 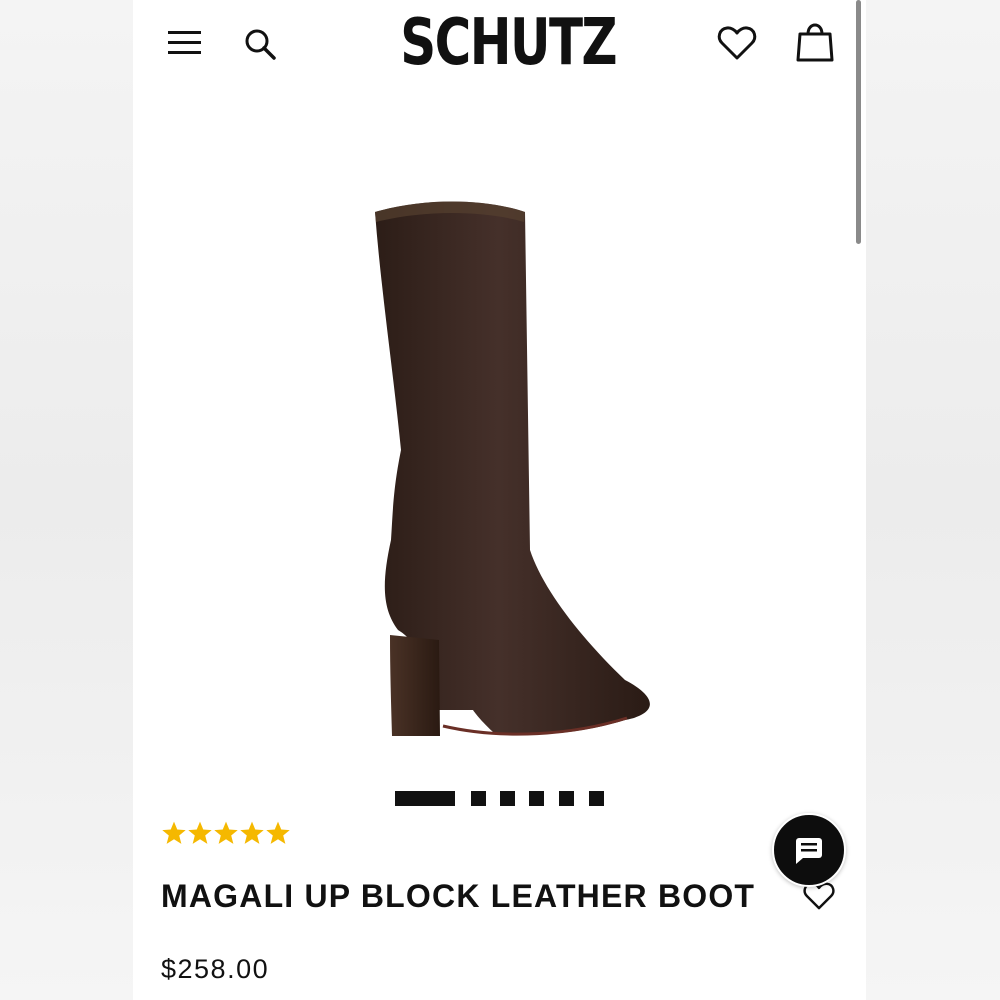 I want to click on chat-bubble-icon, so click(x=809, y=851).